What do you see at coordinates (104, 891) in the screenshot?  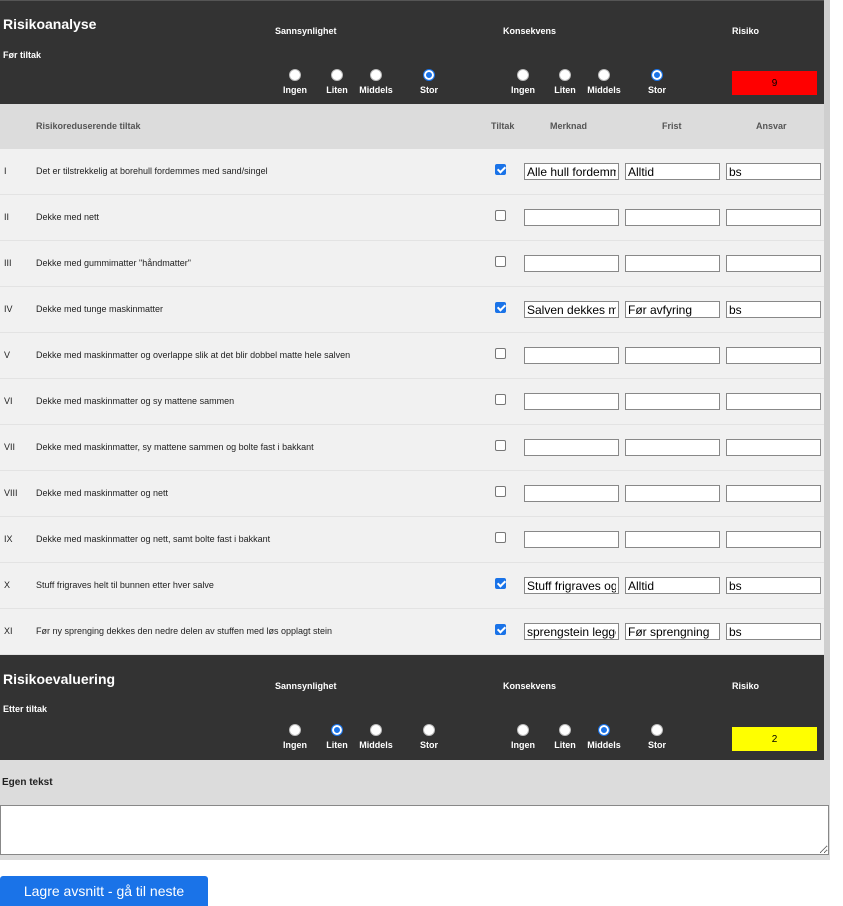 I see `save-next-button: Lagre avsnitt - gå til neste` at bounding box center [104, 891].